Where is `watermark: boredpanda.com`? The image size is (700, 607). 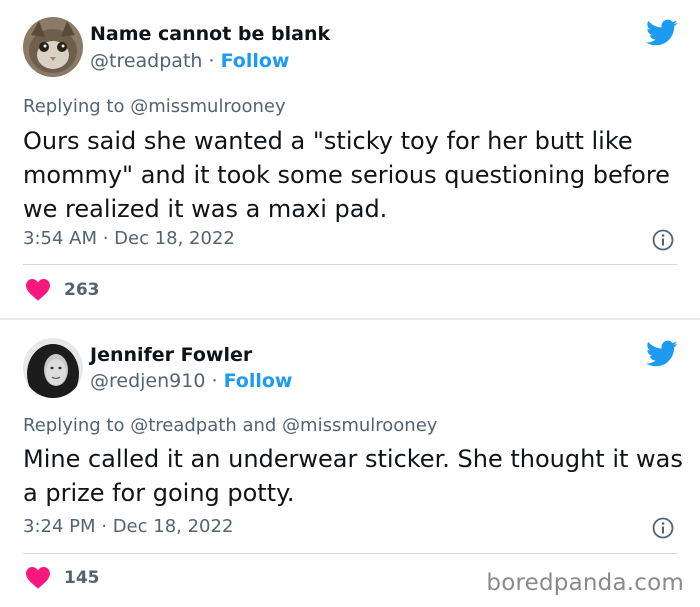
watermark: boredpanda.com is located at coordinates (585, 583).